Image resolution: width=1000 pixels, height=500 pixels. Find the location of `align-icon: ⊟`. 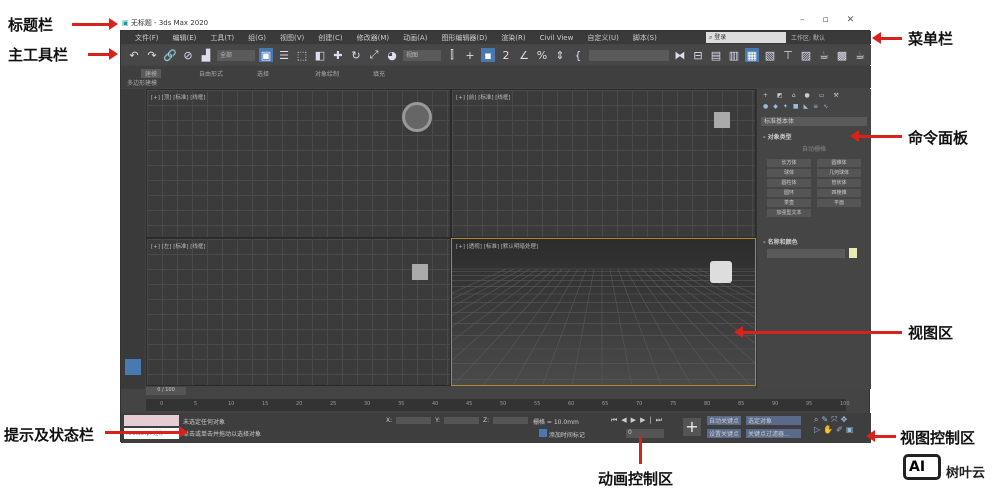

align-icon: ⊟ is located at coordinates (698, 55).